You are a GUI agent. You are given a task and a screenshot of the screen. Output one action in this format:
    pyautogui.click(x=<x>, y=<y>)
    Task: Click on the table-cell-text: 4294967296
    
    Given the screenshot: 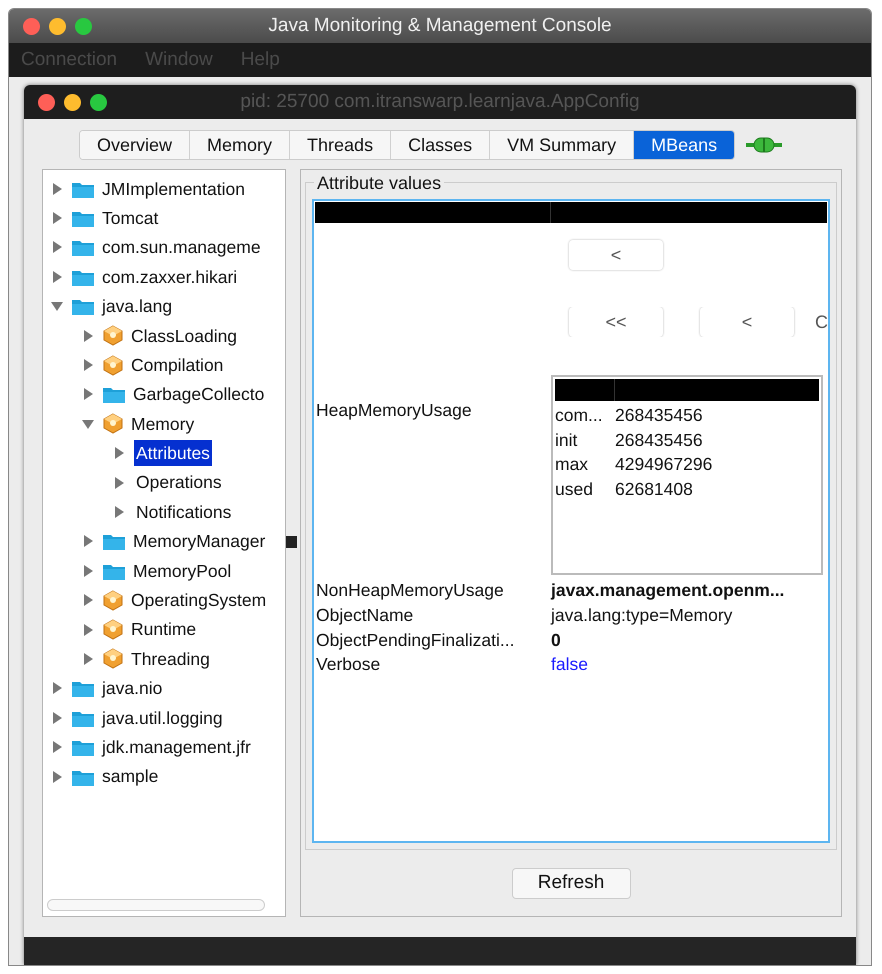 What is the action you would take?
    pyautogui.click(x=663, y=464)
    